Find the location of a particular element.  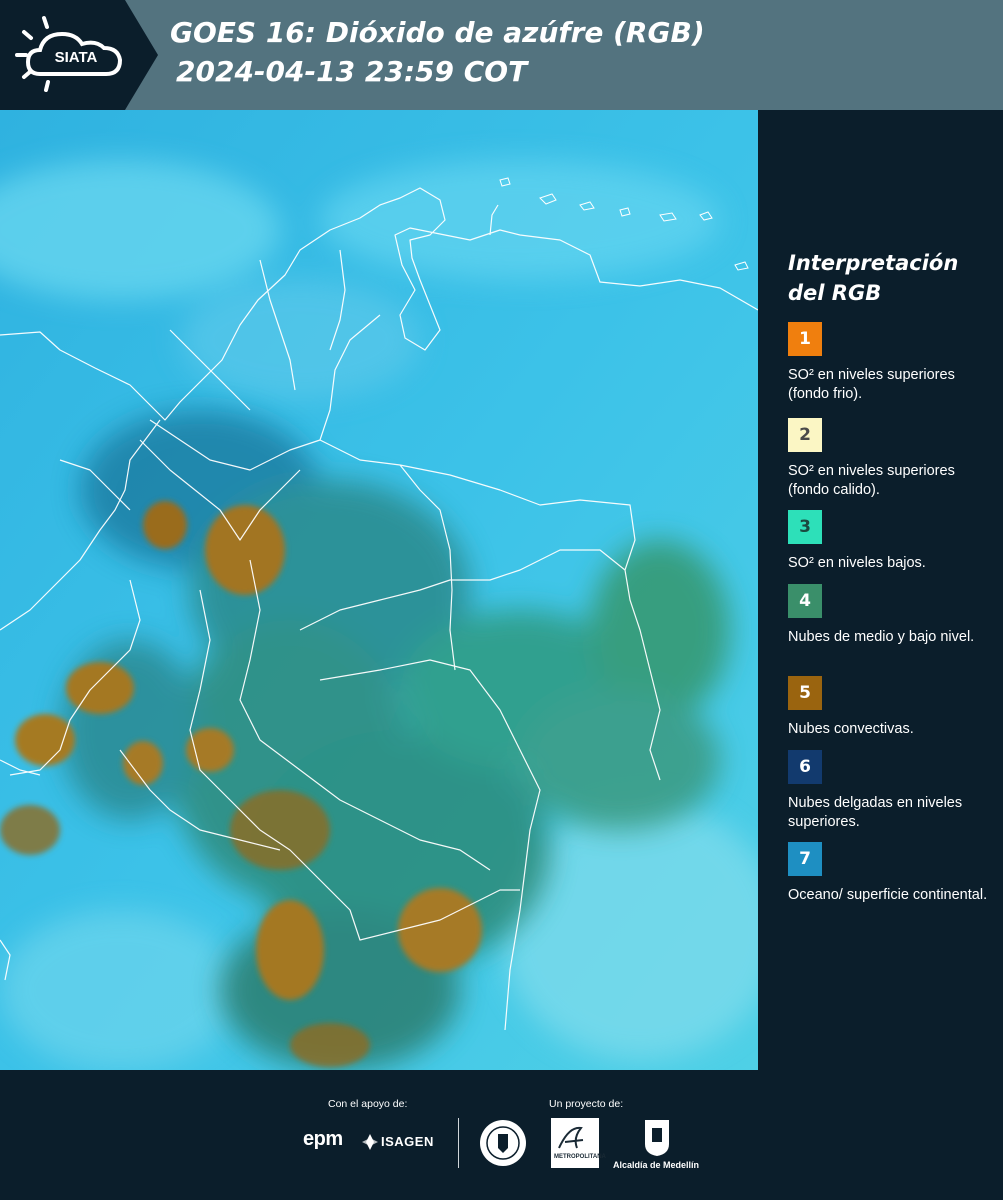

legend-swatch-4: 4 is located at coordinates (805, 601).